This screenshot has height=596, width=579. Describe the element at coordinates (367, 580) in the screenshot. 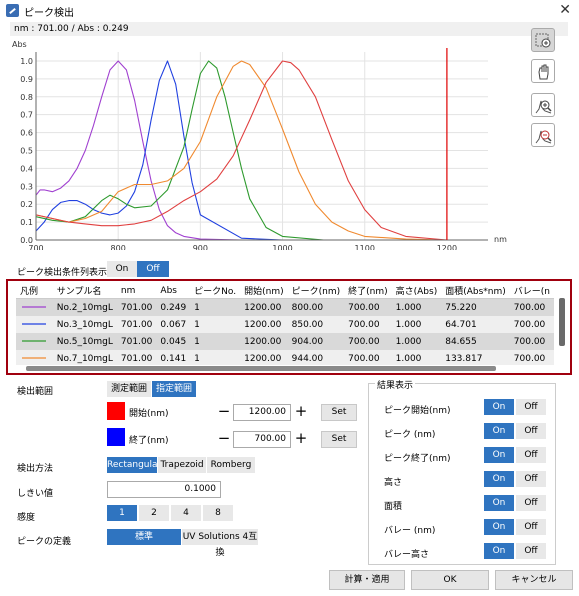

I see `calculate-apply-button: 計算・適用` at that location.